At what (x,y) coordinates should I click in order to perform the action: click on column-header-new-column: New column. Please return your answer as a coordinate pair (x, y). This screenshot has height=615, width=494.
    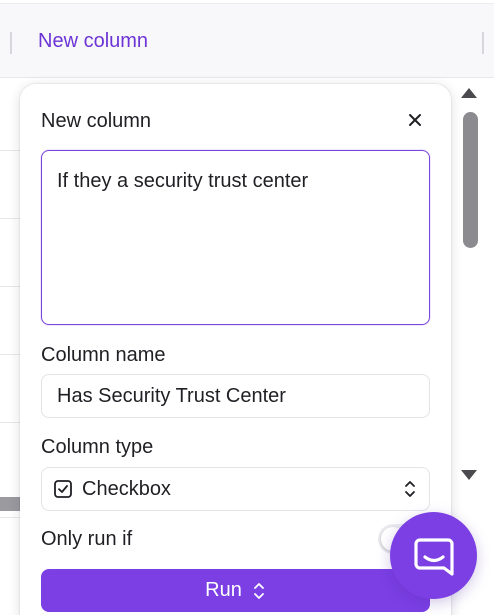
    Looking at the image, I should click on (93, 41).